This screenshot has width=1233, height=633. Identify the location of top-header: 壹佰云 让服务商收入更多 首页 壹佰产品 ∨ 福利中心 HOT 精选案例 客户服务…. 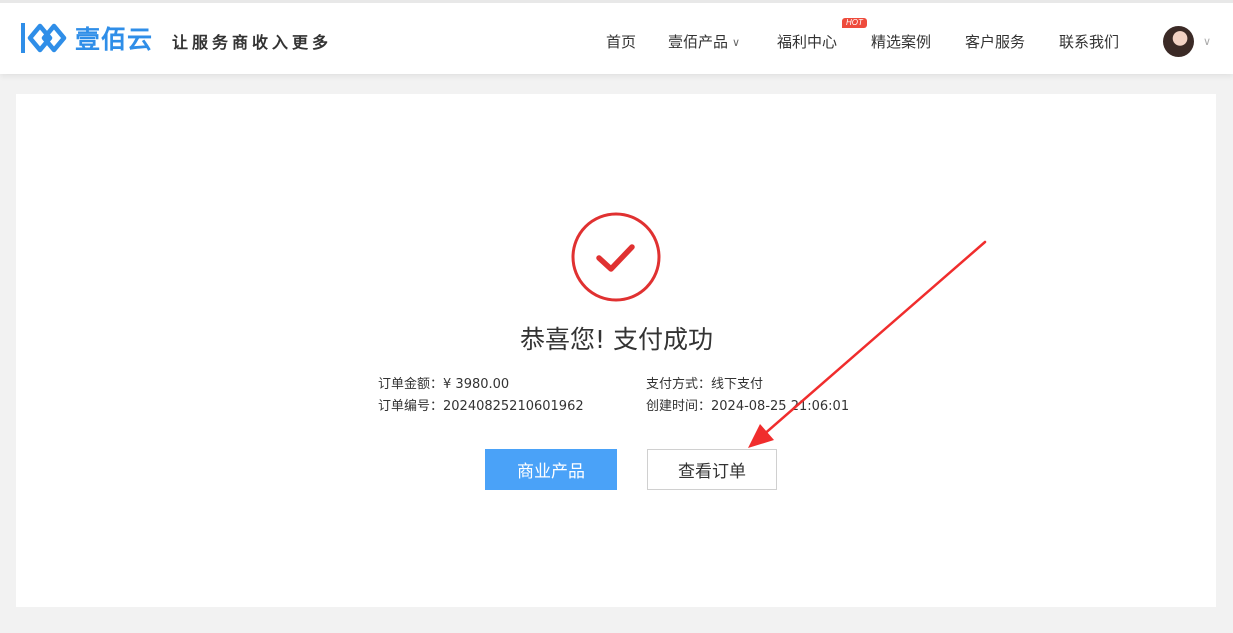
(616, 37).